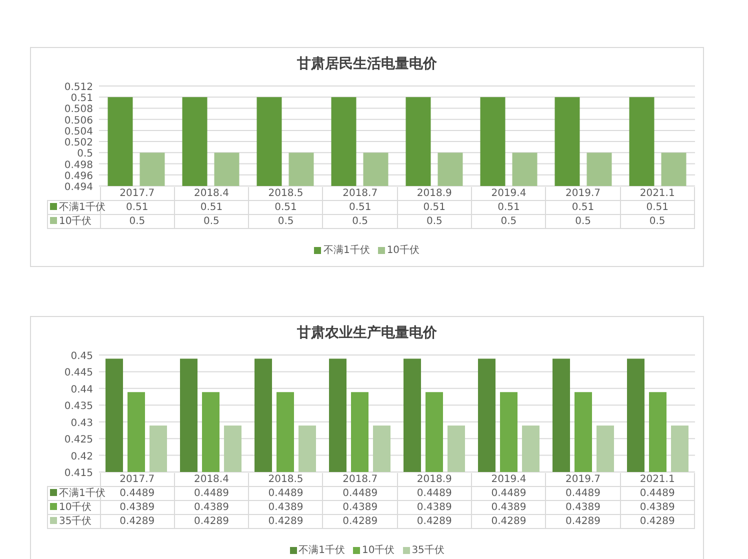 This screenshot has height=559, width=748. Describe the element at coordinates (78, 373) in the screenshot. I see `axis-label: 0.445` at that location.